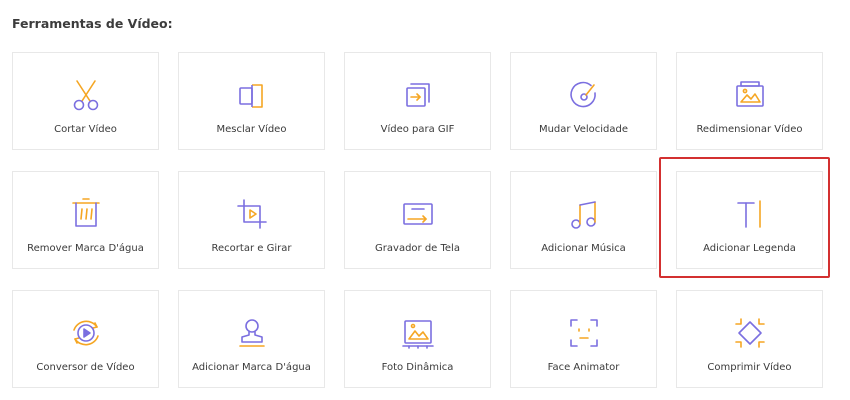  I want to click on crop-rotate-icon, so click(251, 214).